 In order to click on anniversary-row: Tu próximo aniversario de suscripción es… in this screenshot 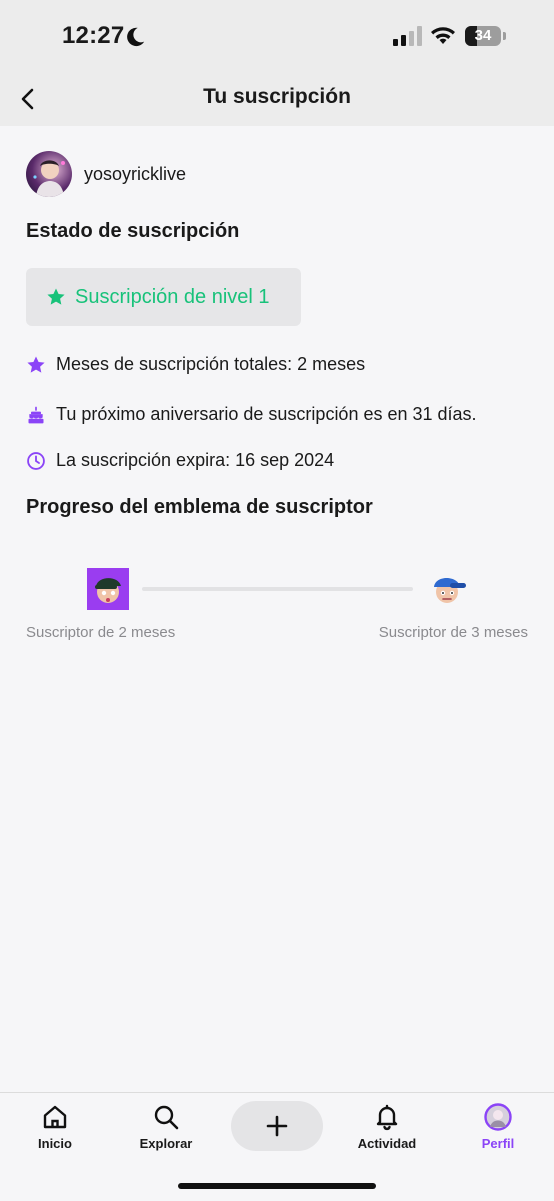, I will do `click(251, 414)`.